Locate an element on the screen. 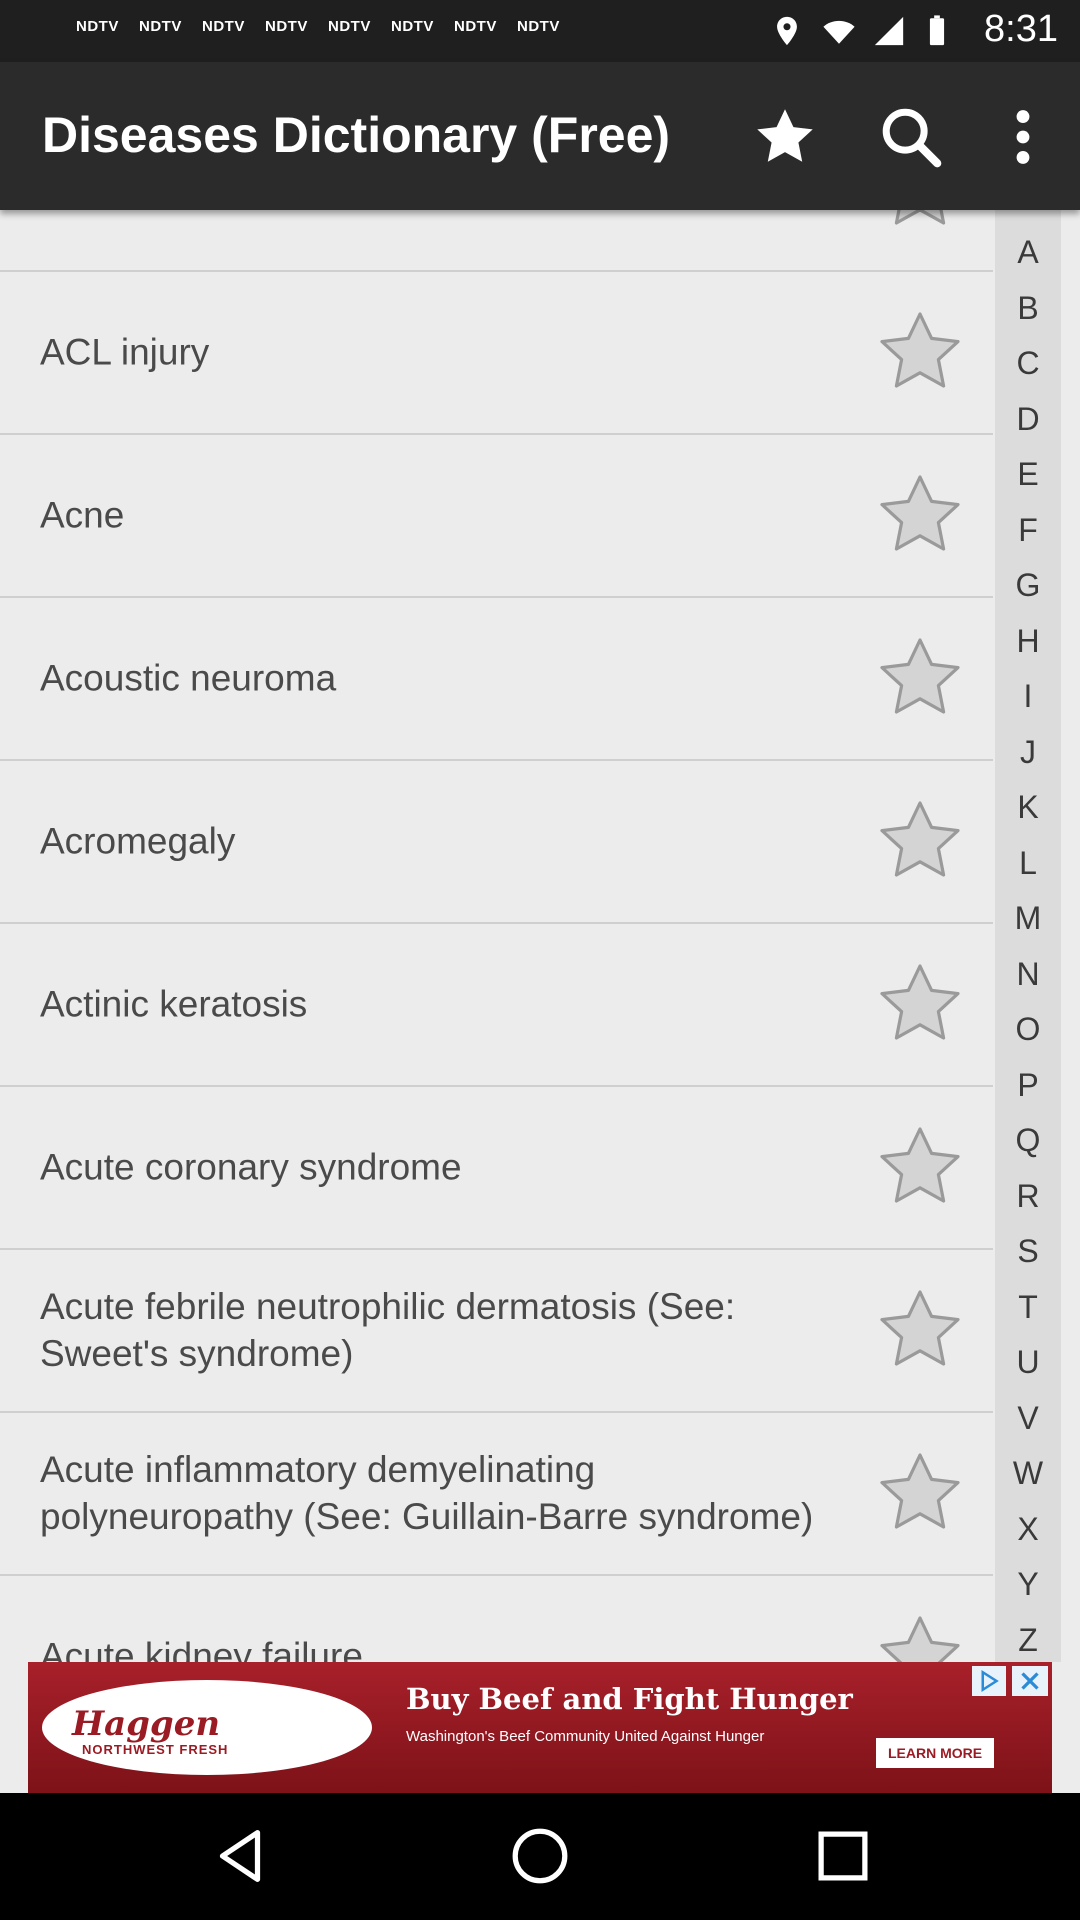 Image resolution: width=1080 pixels, height=1920 pixels. disease-name: Acne is located at coordinates (82, 514).